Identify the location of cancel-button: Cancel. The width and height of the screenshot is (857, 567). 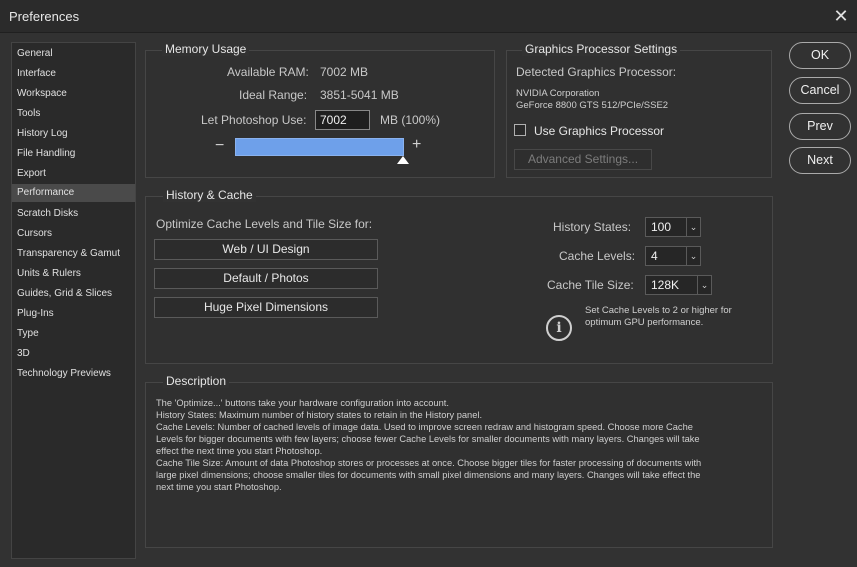
(820, 90).